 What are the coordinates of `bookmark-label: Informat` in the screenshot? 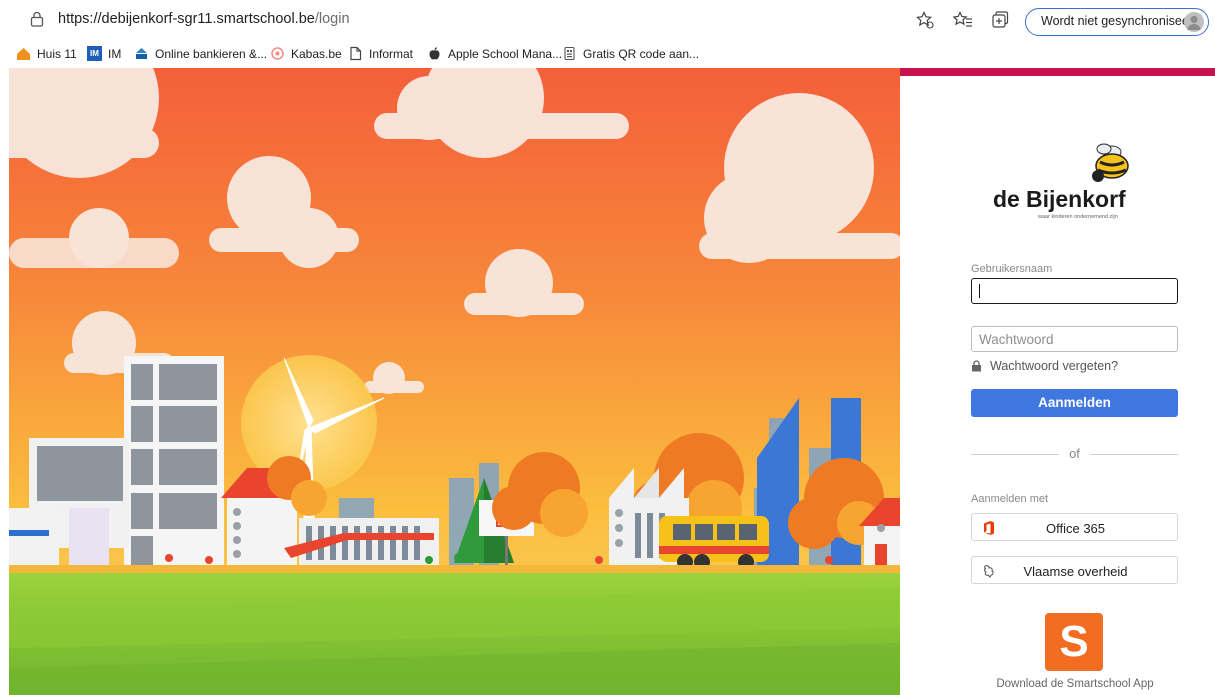 It's located at (391, 53).